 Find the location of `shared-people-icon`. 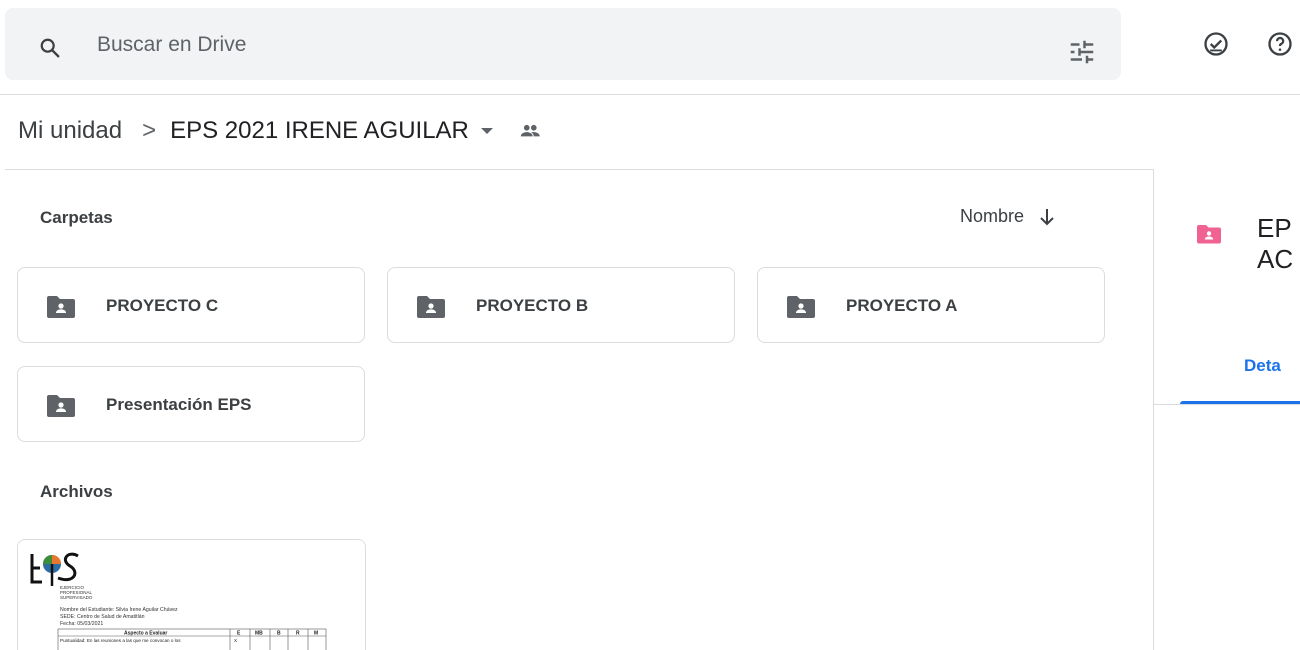

shared-people-icon is located at coordinates (530, 131).